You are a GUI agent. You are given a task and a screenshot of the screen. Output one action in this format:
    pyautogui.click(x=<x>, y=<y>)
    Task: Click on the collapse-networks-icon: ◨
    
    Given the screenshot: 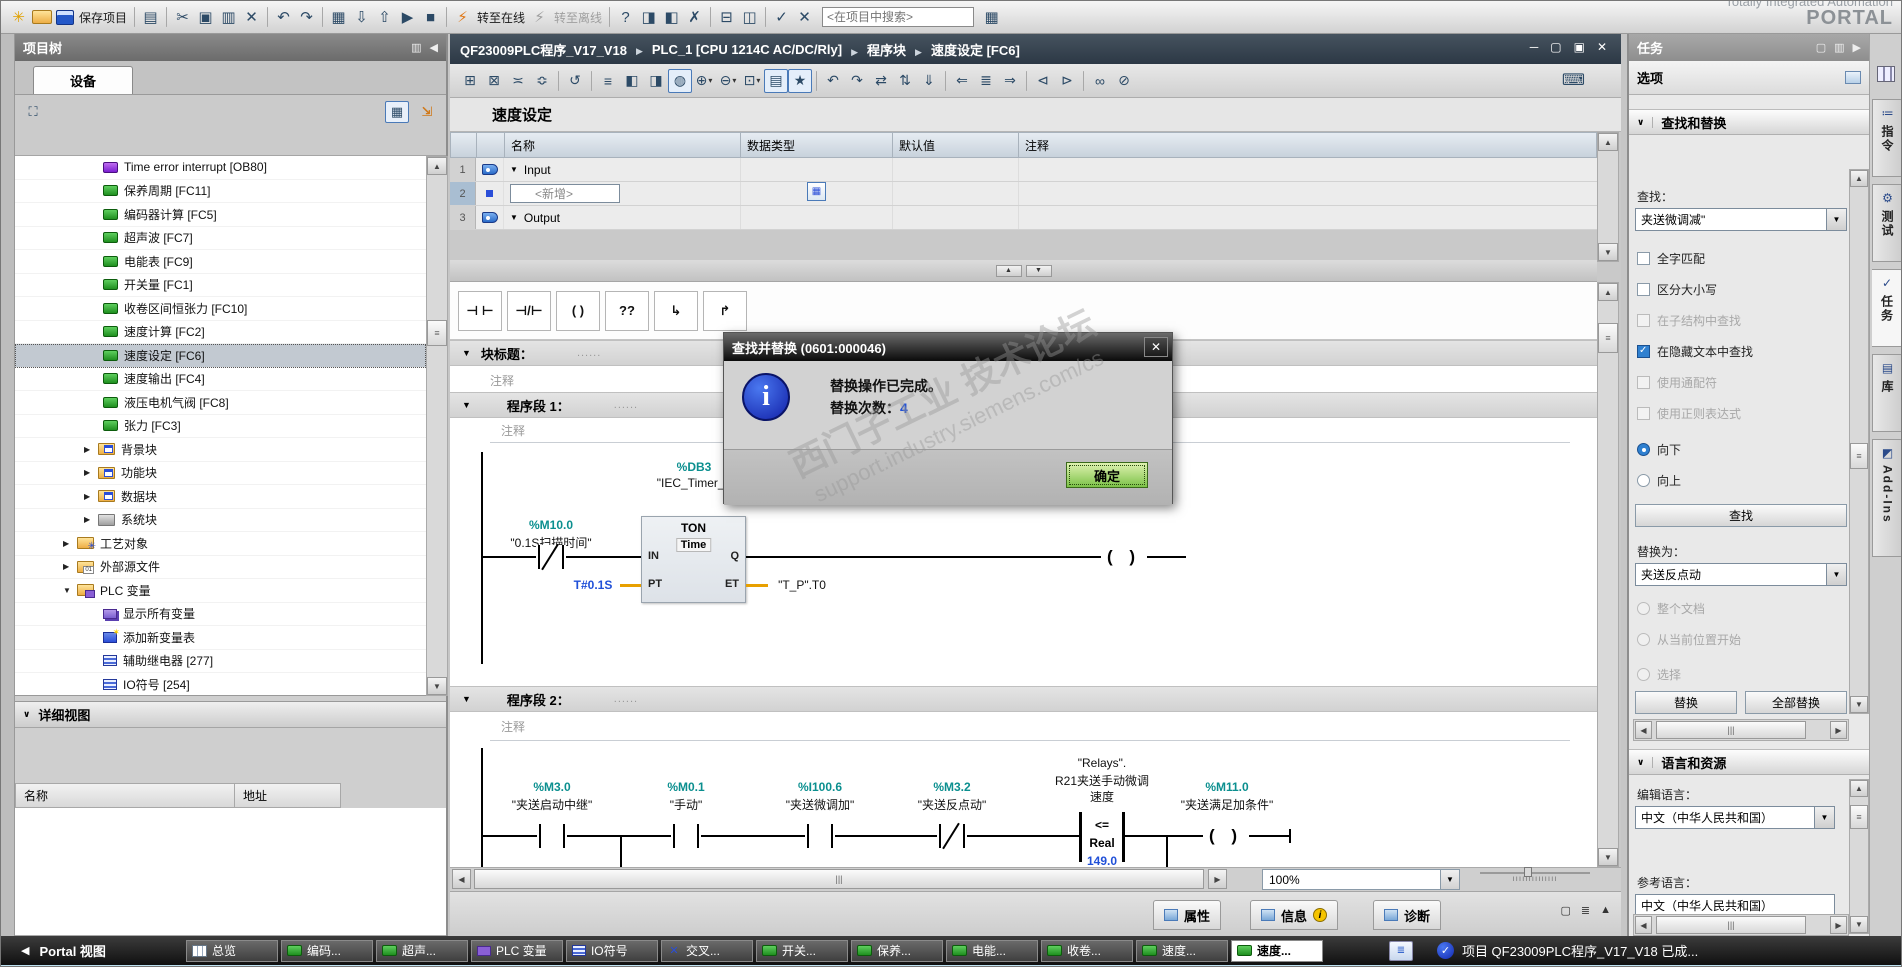 What is the action you would take?
    pyautogui.click(x=656, y=81)
    